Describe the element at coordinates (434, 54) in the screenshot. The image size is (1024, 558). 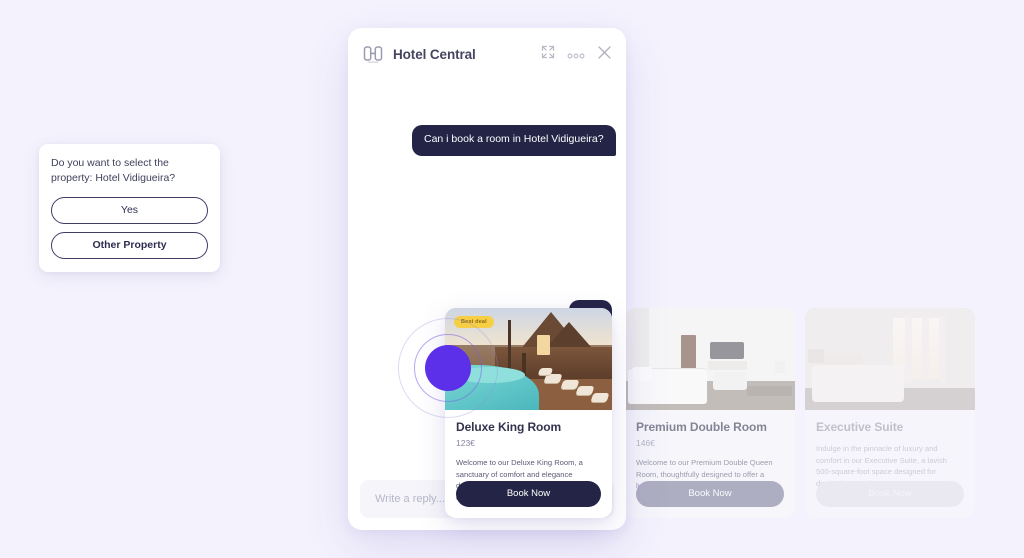
I see `page-title: Hotel Central` at that location.